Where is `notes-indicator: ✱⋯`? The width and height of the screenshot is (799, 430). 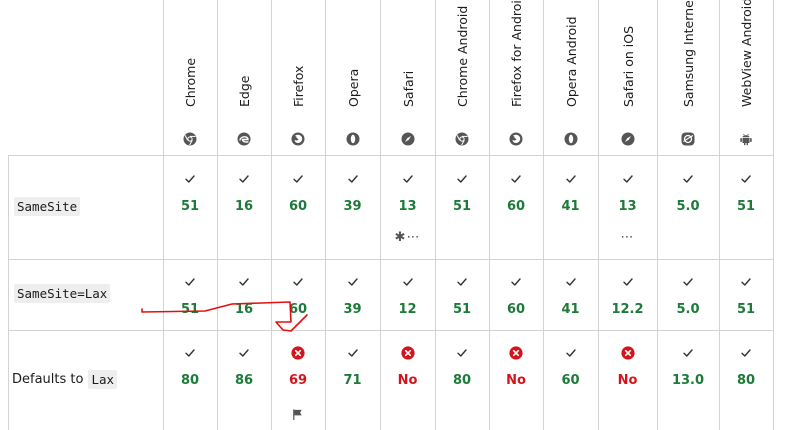 notes-indicator: ✱⋯ is located at coordinates (407, 237).